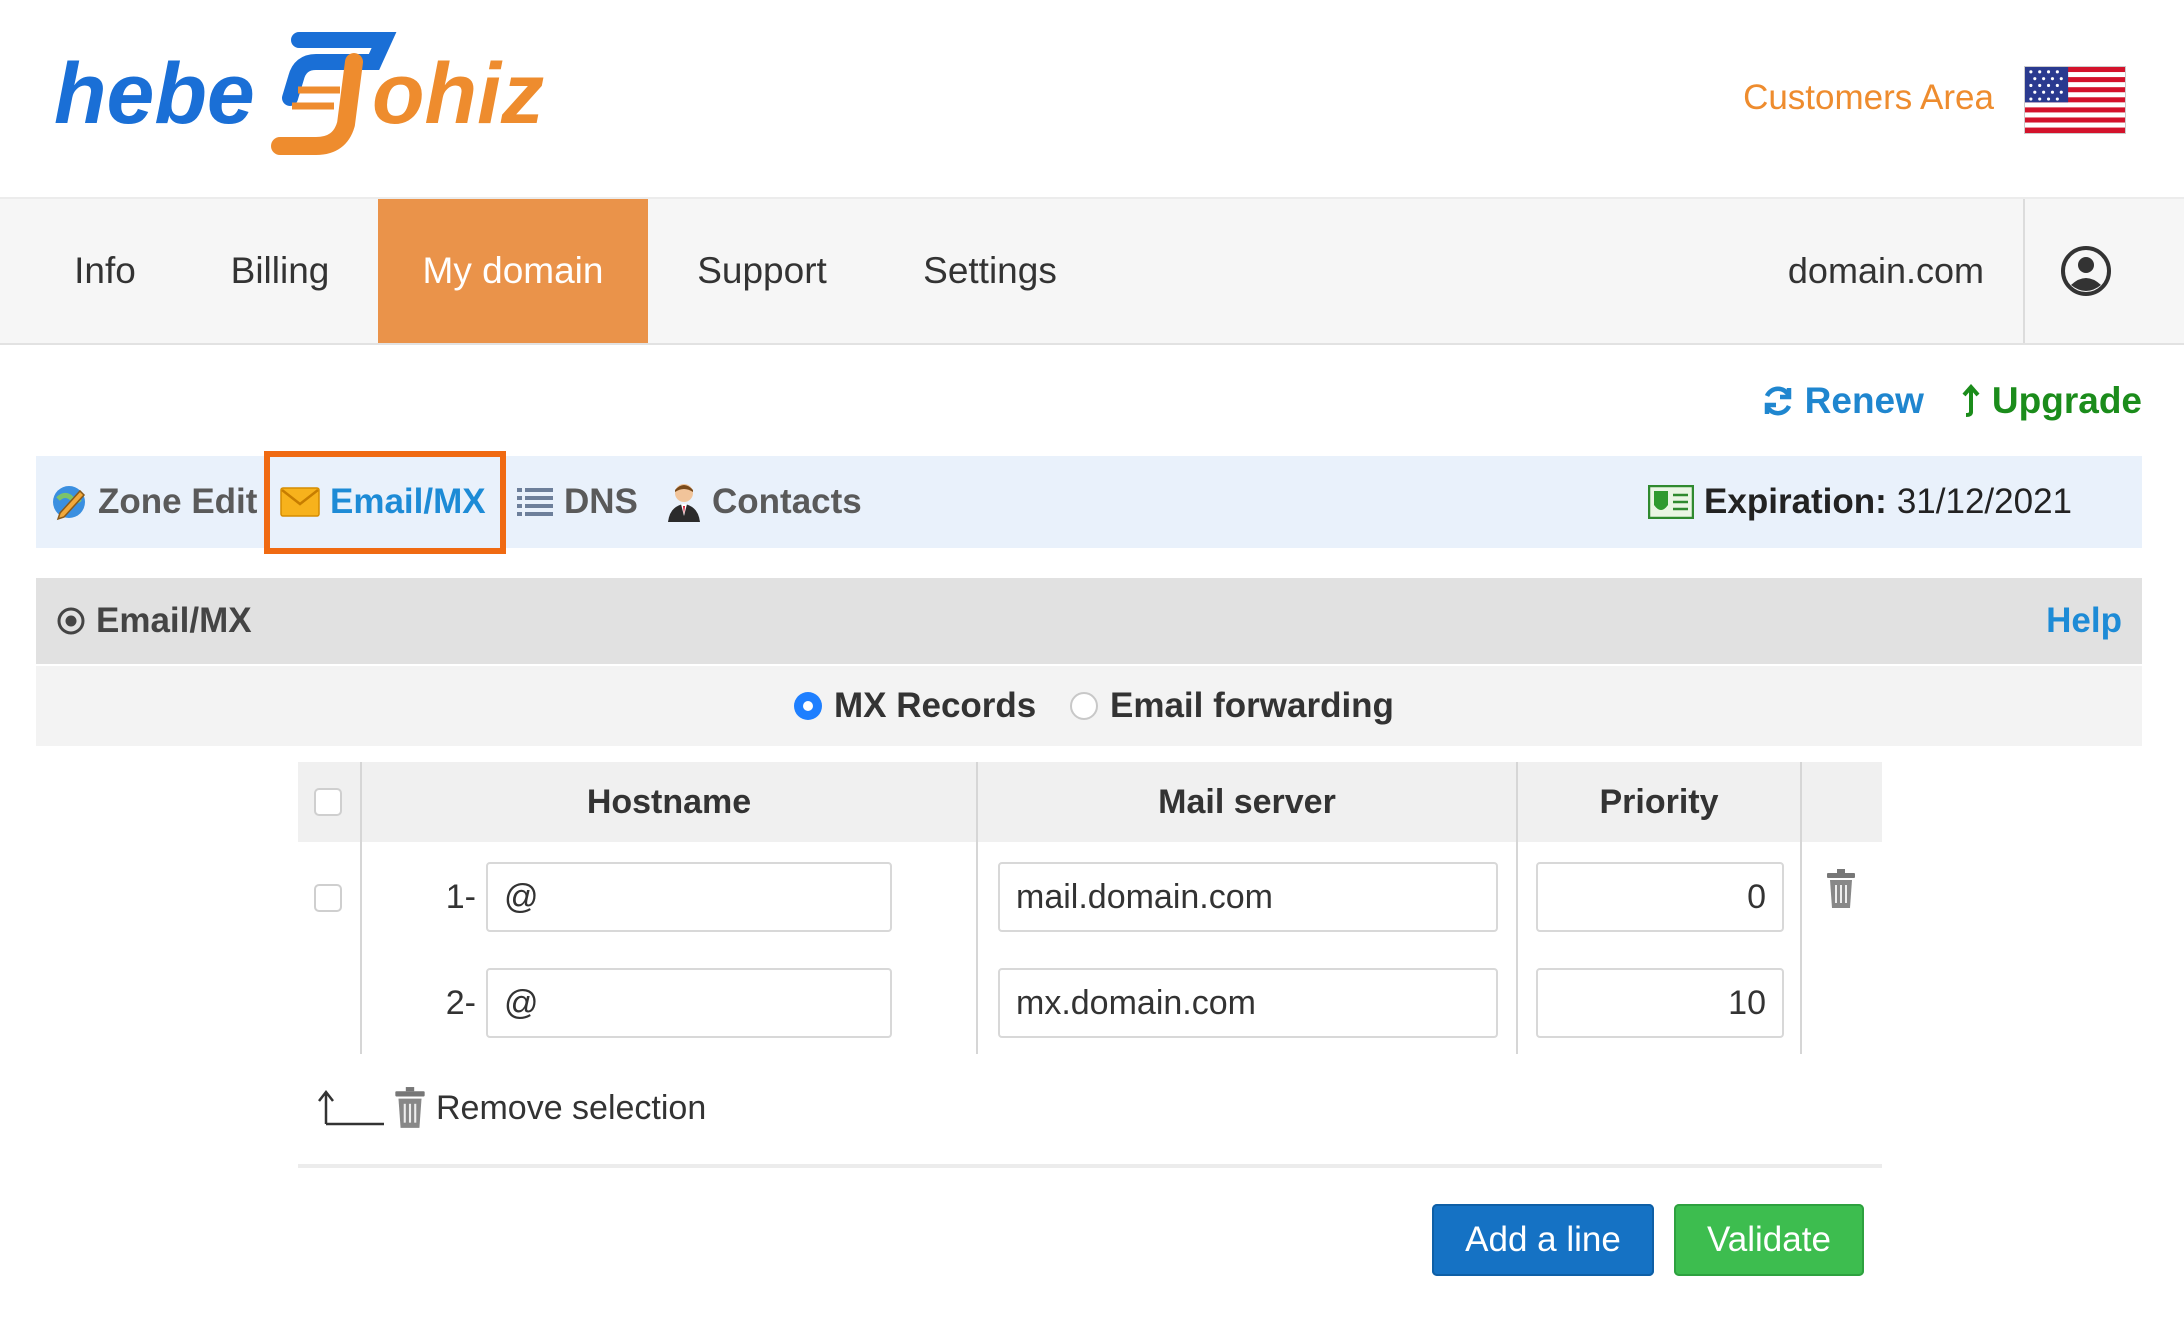 The image size is (2184, 1322). What do you see at coordinates (787, 501) in the screenshot?
I see `tab-contacts-label: Contacts` at bounding box center [787, 501].